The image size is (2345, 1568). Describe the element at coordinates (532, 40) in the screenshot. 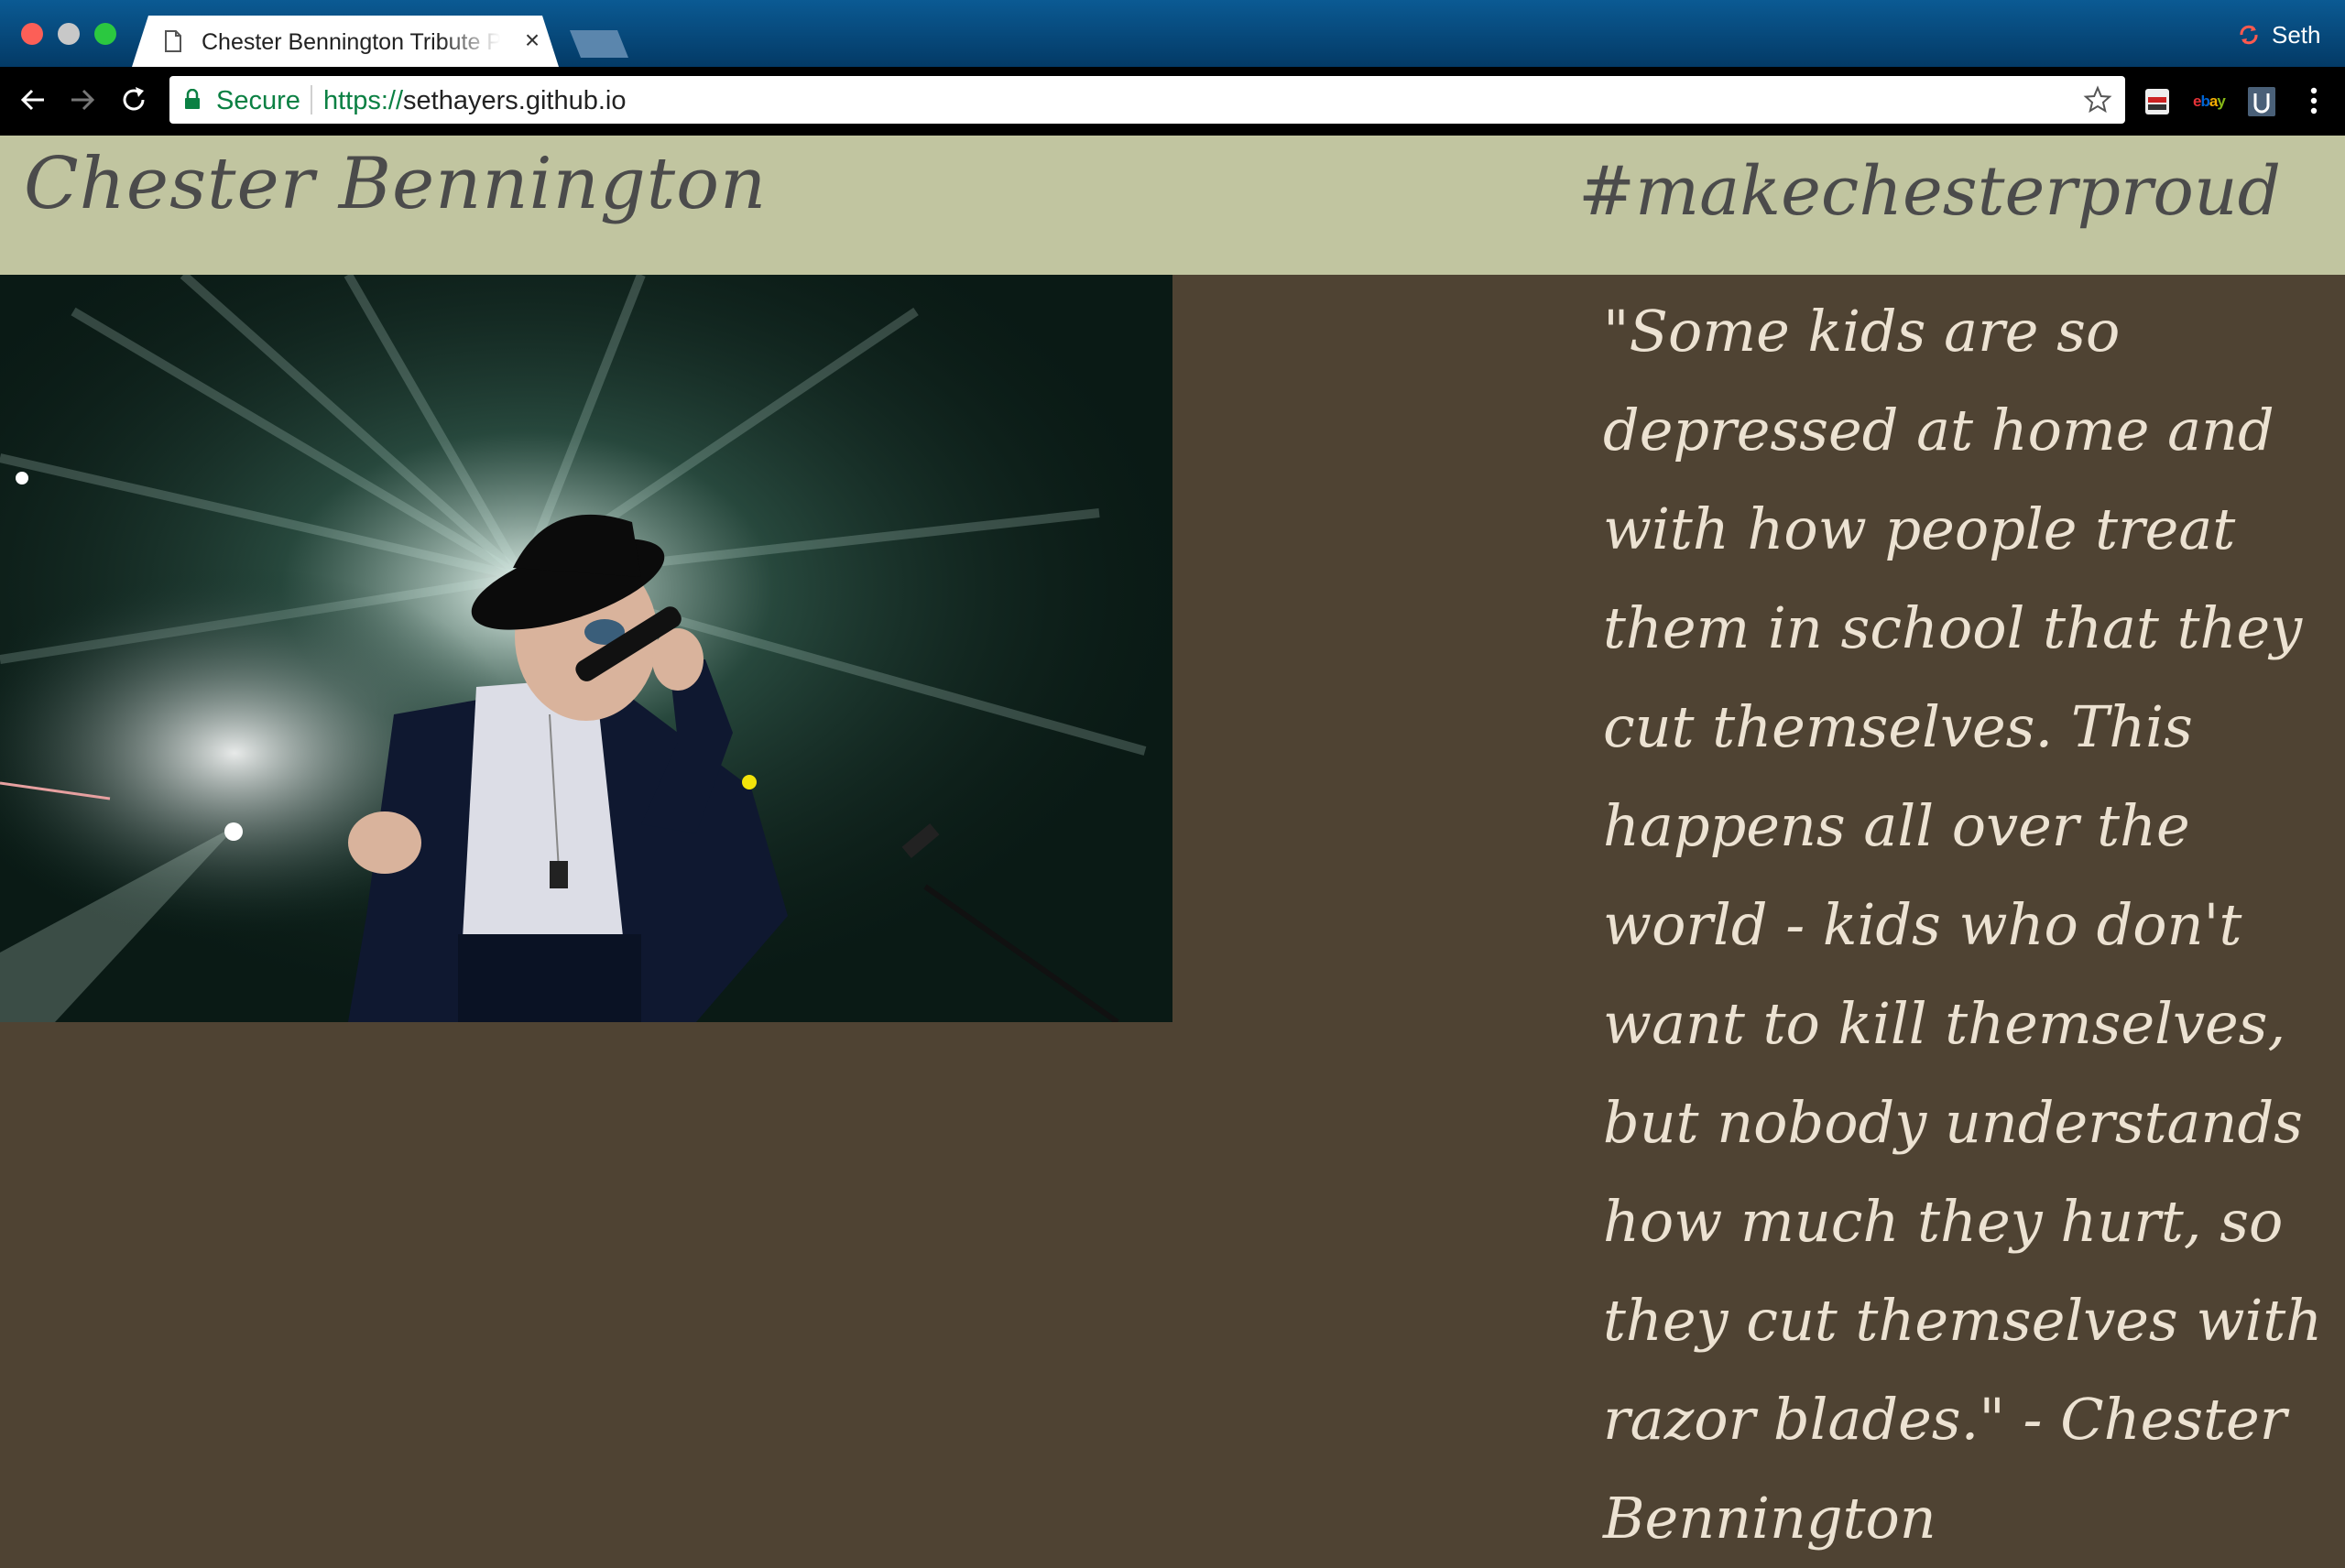

I see `close-tab-icon: ×` at that location.